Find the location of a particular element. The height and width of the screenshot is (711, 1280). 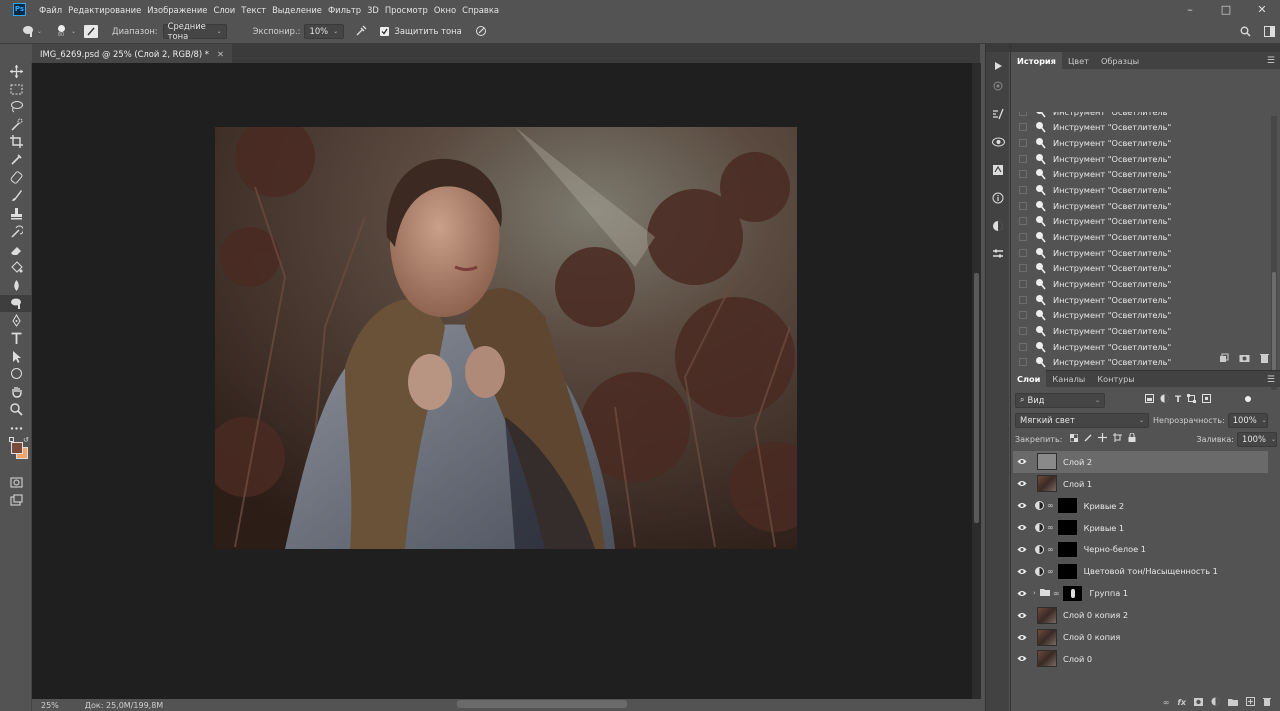

expand-arrow-icon: › is located at coordinates (1034, 593).